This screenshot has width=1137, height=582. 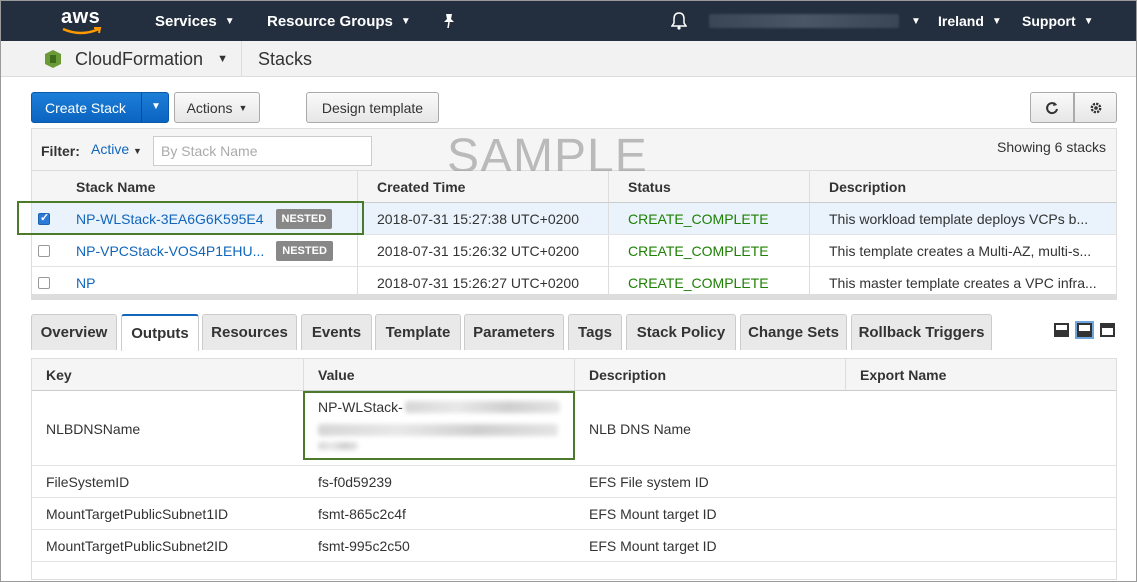 What do you see at coordinates (568, 59) in the screenshot?
I see `service-header: CloudFormation ▼ Stacks` at bounding box center [568, 59].